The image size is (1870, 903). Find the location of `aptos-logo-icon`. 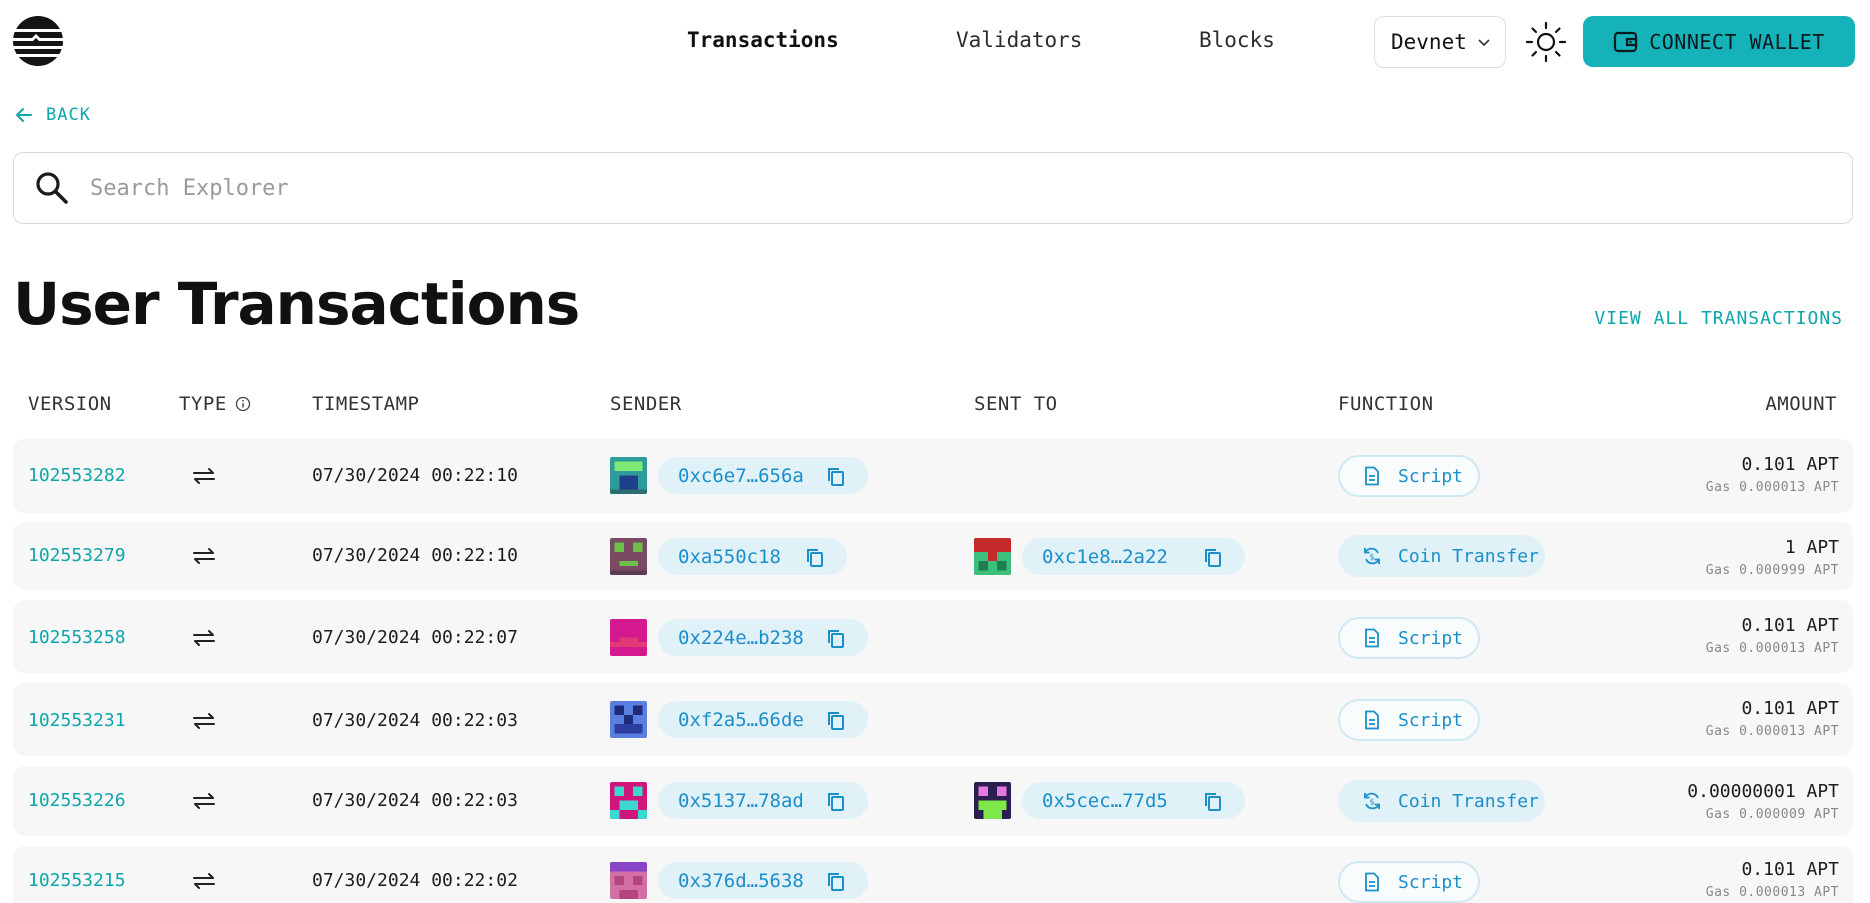

aptos-logo-icon is located at coordinates (38, 41).